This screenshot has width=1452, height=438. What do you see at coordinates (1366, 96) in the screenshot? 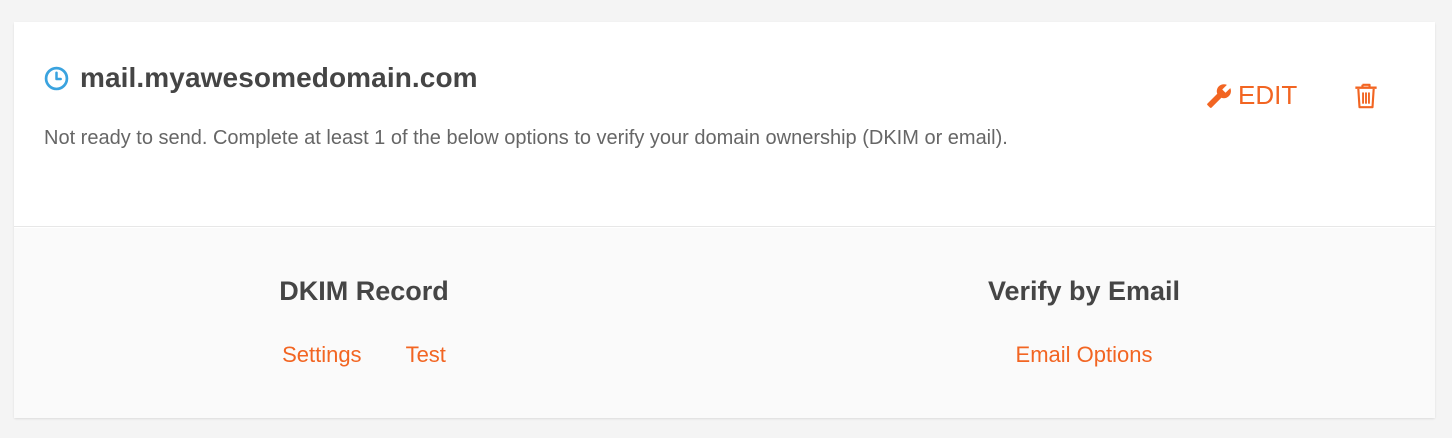
I see `trash-icon` at bounding box center [1366, 96].